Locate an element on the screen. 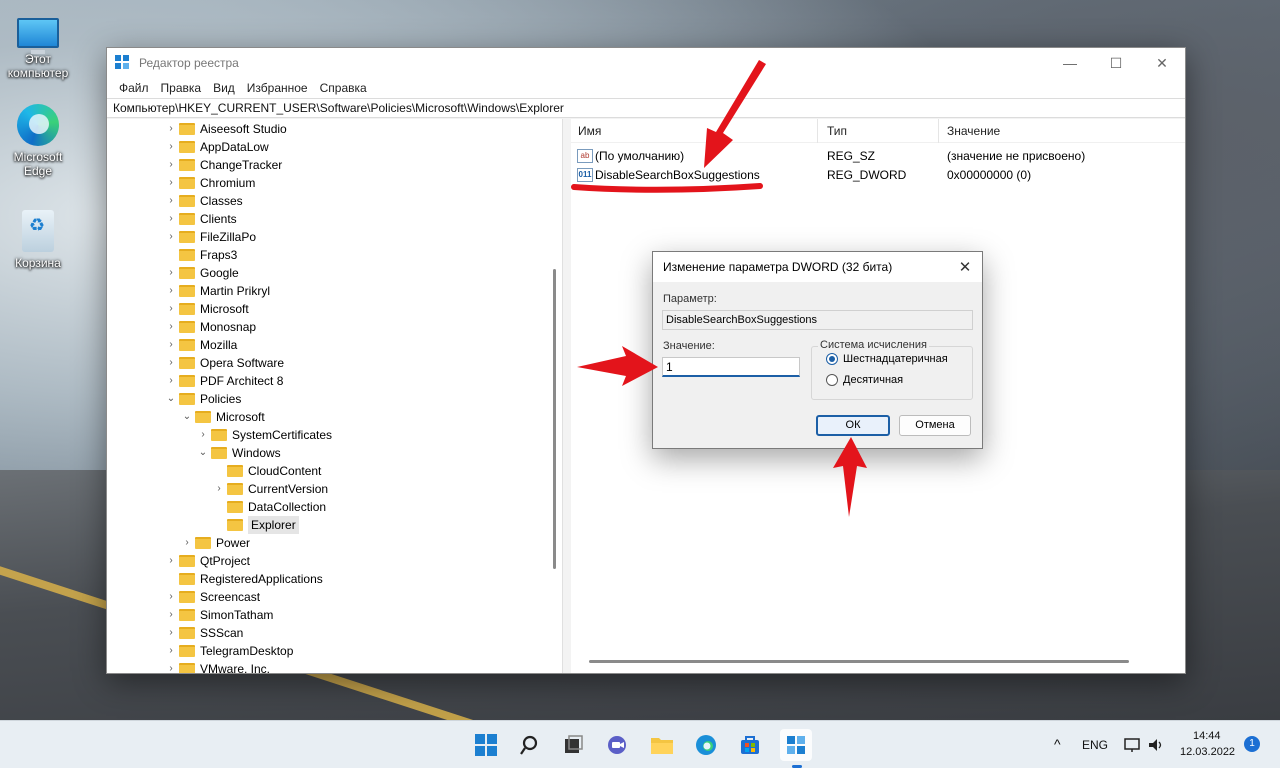 This screenshot has width=1280, height=768. tree-item: › Aiseesoft Studio is located at coordinates (225, 129).